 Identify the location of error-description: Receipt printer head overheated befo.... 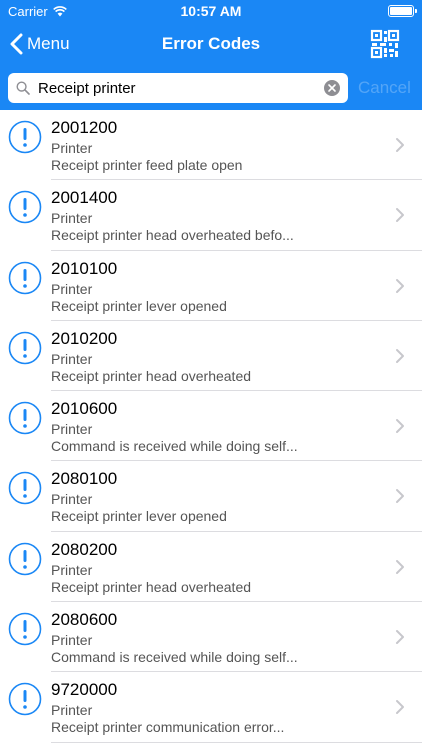
(172, 235).